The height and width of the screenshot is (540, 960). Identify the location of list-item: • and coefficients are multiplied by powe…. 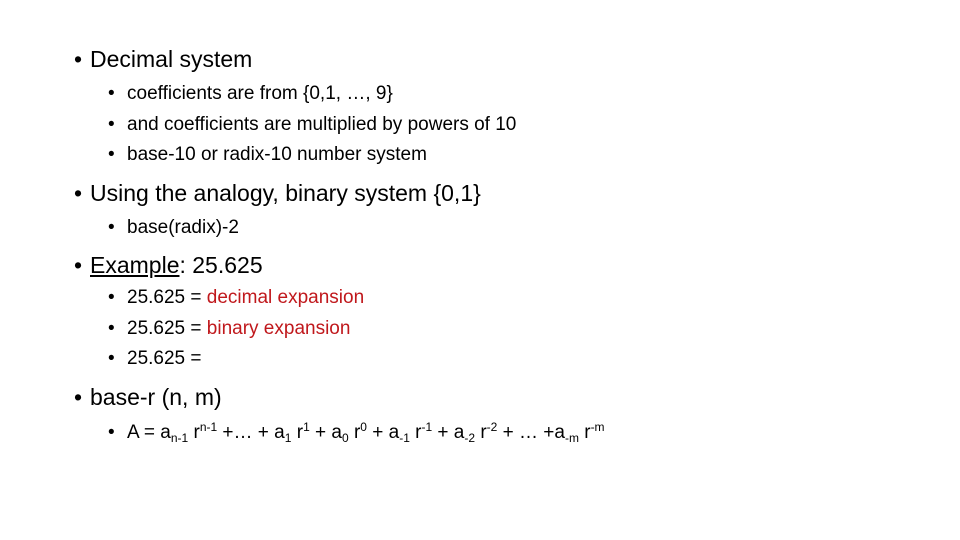
(312, 125).